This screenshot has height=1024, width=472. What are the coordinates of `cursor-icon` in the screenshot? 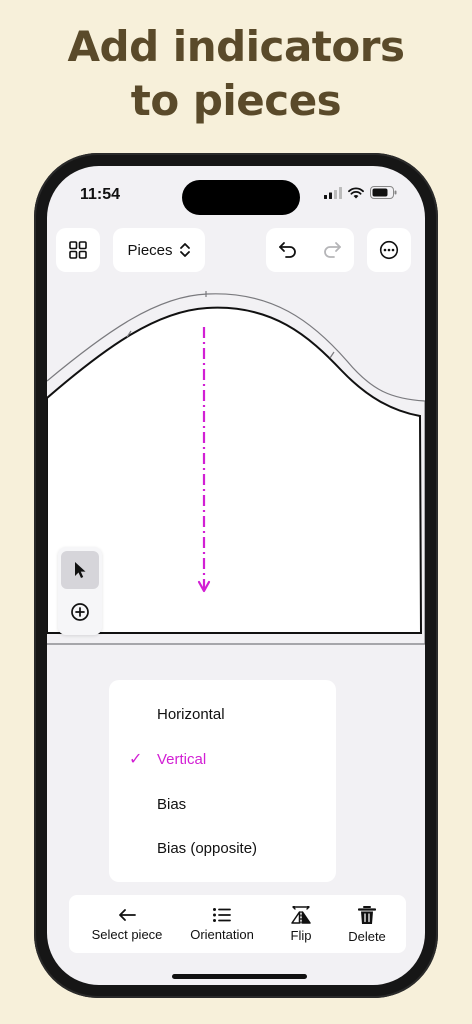 It's located at (80, 570).